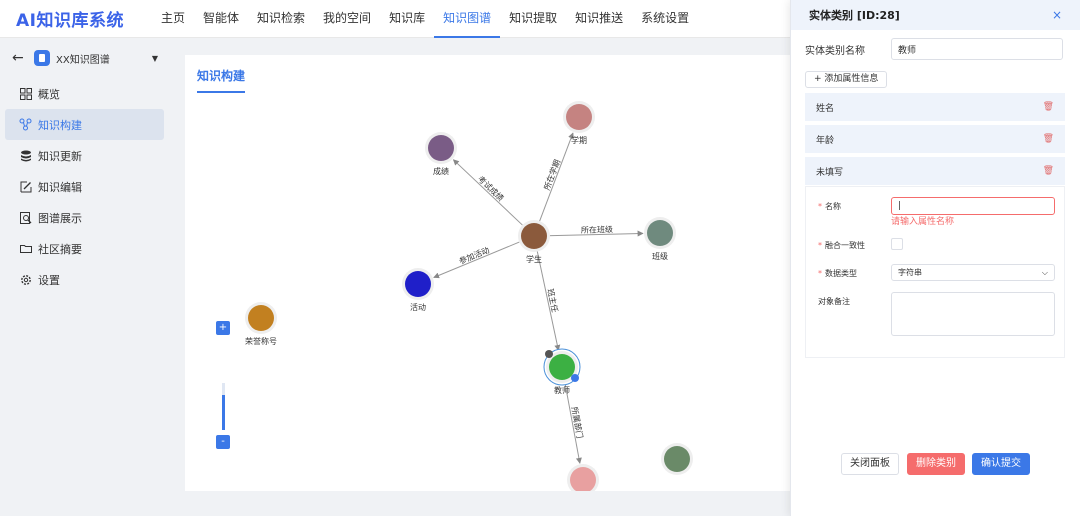  What do you see at coordinates (441, 154) in the screenshot?
I see `graph-node: 成绩` at bounding box center [441, 154].